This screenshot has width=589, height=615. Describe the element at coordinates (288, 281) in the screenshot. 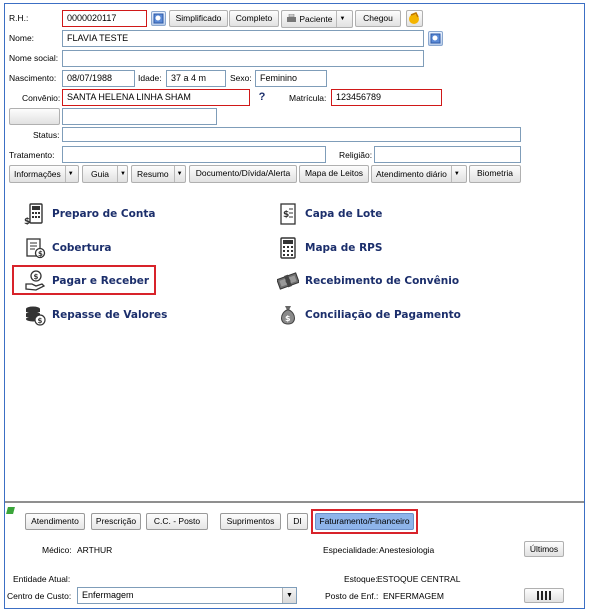

I see `money-bundle-icon` at that location.